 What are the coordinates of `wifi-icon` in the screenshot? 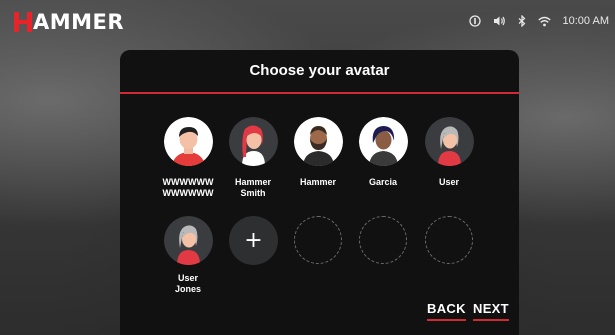 It's located at (544, 21).